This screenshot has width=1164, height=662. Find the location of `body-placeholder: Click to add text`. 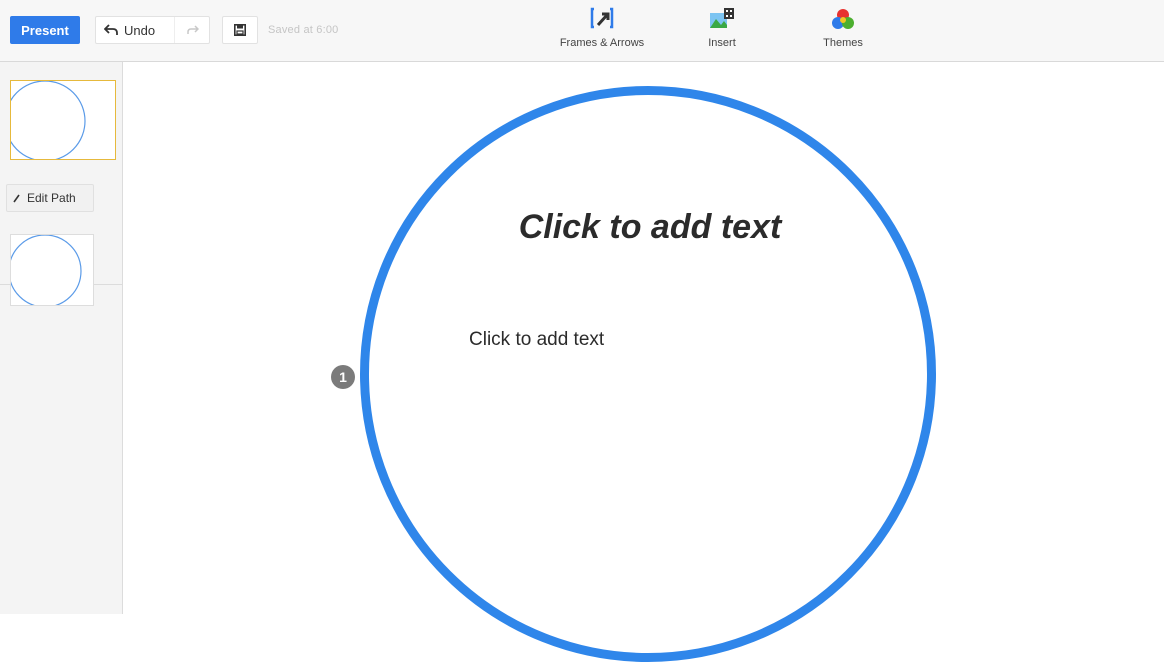

body-placeholder: Click to add text is located at coordinates (536, 340).